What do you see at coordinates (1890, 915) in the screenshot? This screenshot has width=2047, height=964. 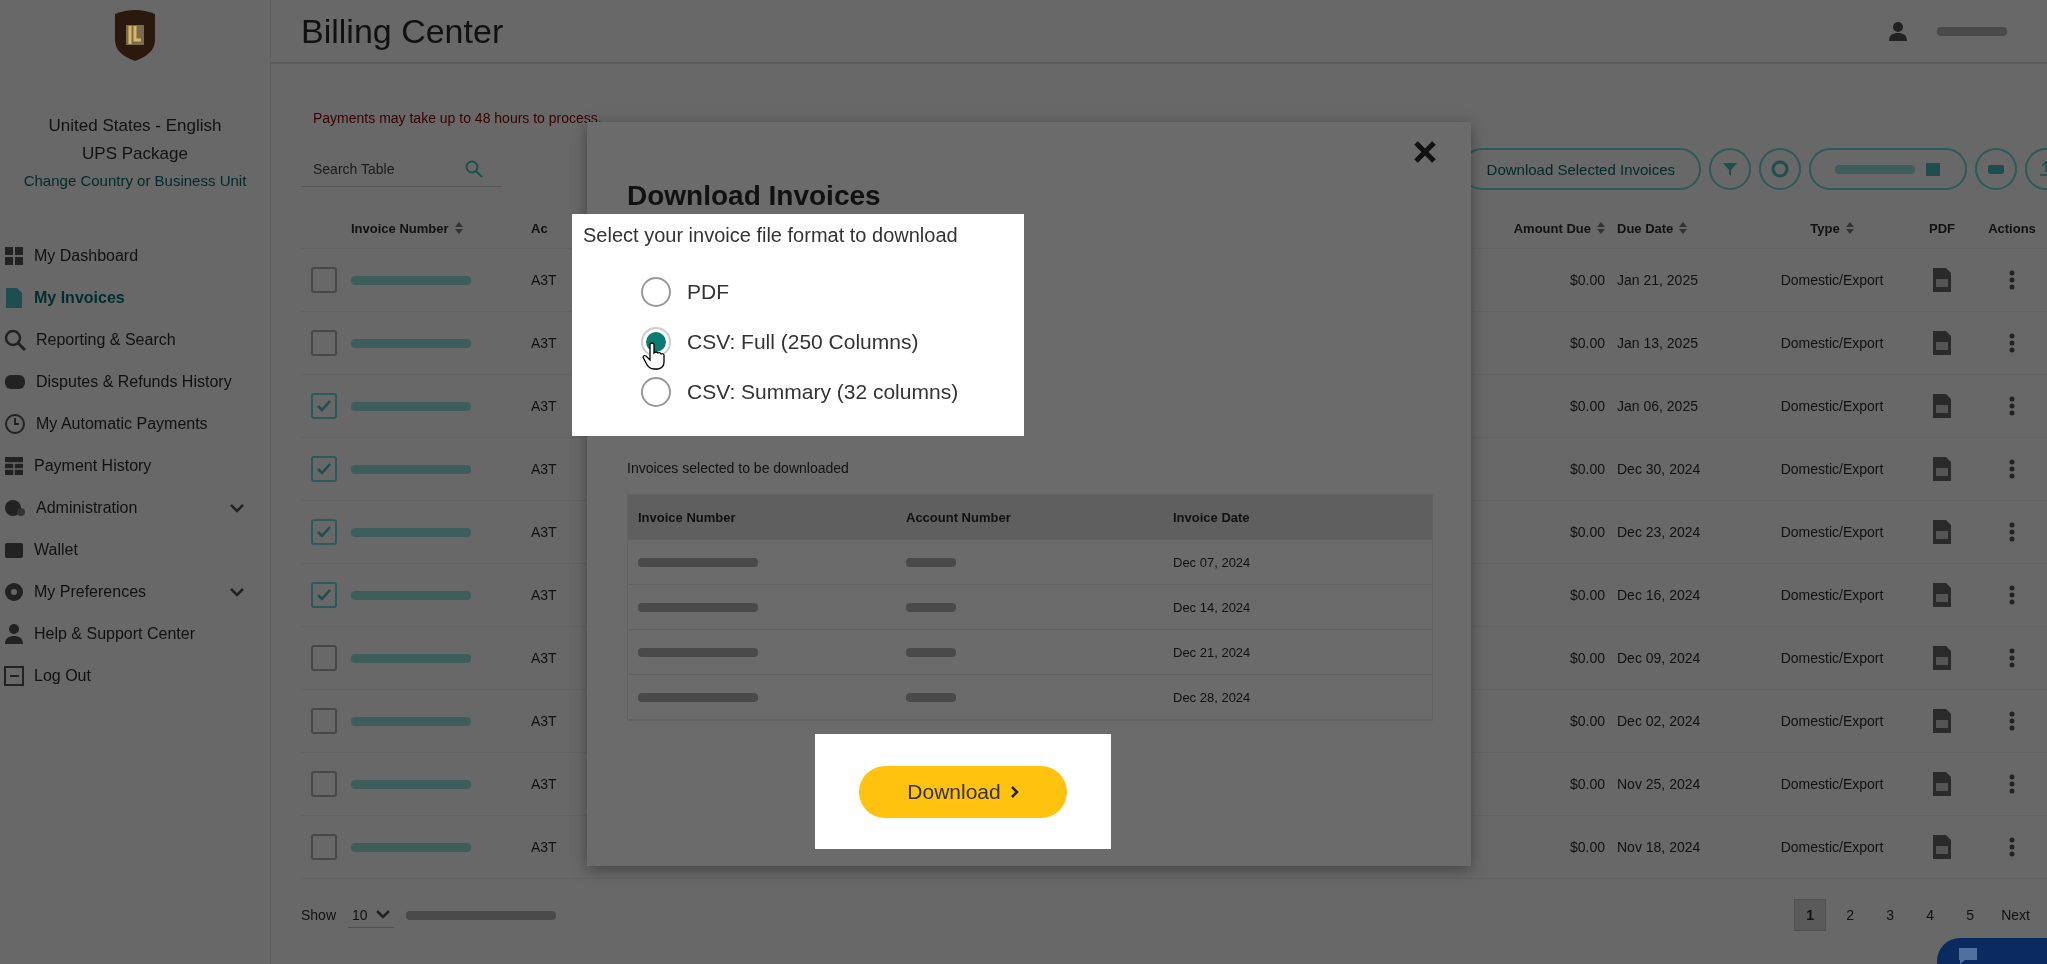 I see `page-button: 3` at bounding box center [1890, 915].